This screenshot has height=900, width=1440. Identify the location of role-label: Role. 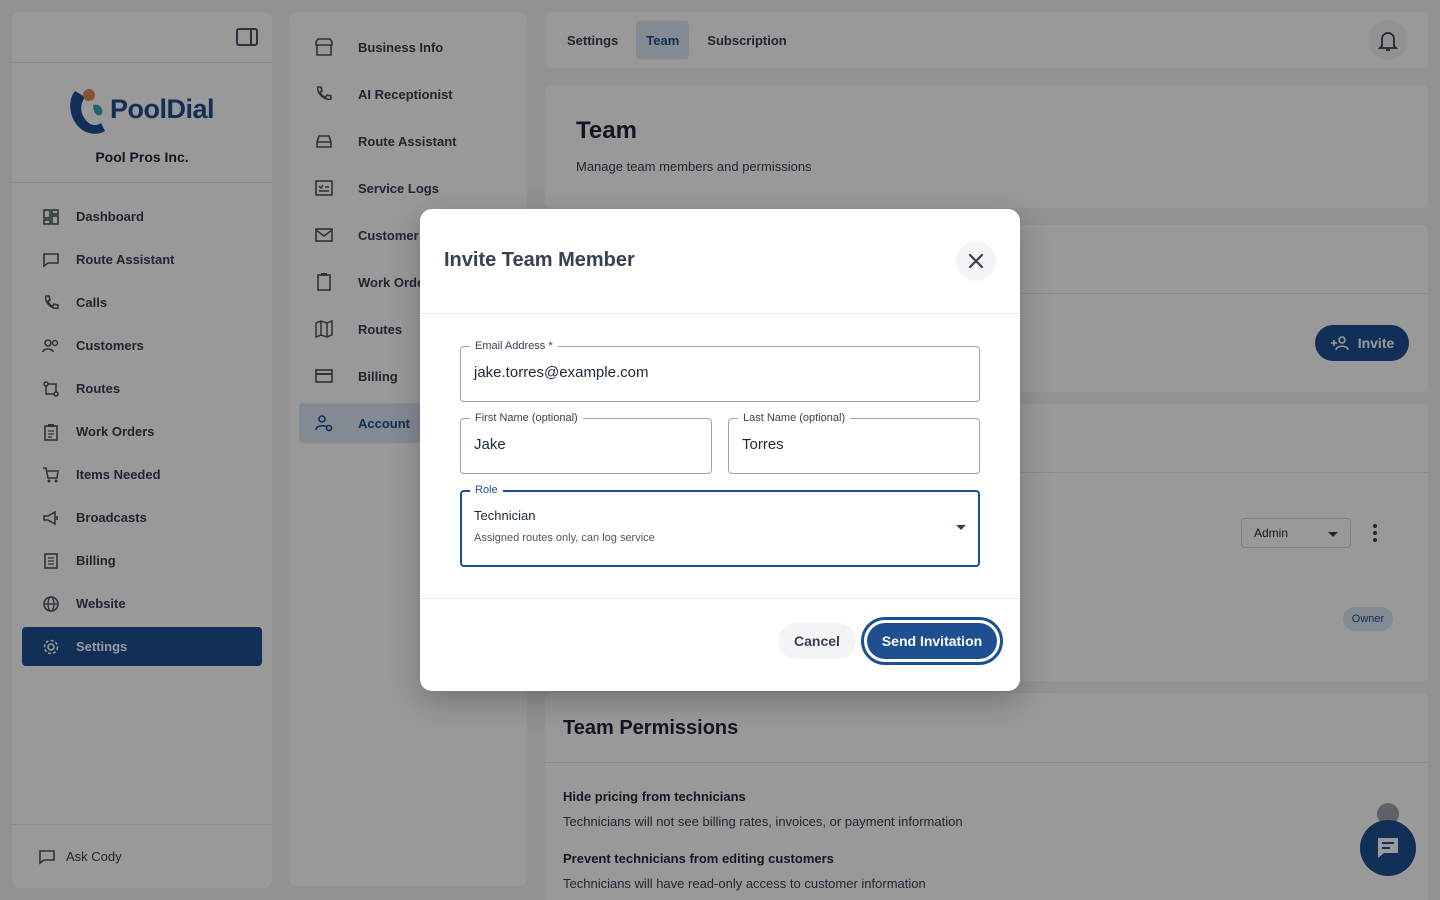
(486, 490).